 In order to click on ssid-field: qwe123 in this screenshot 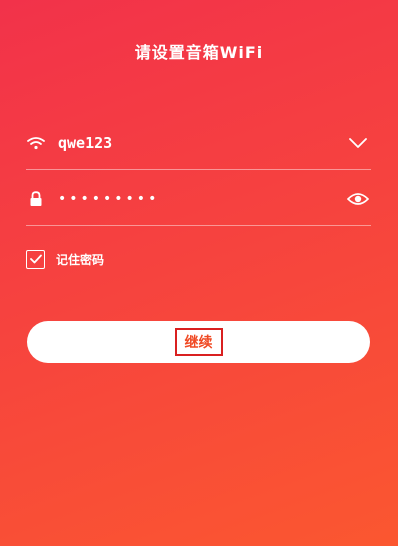, I will do `click(198, 143)`.